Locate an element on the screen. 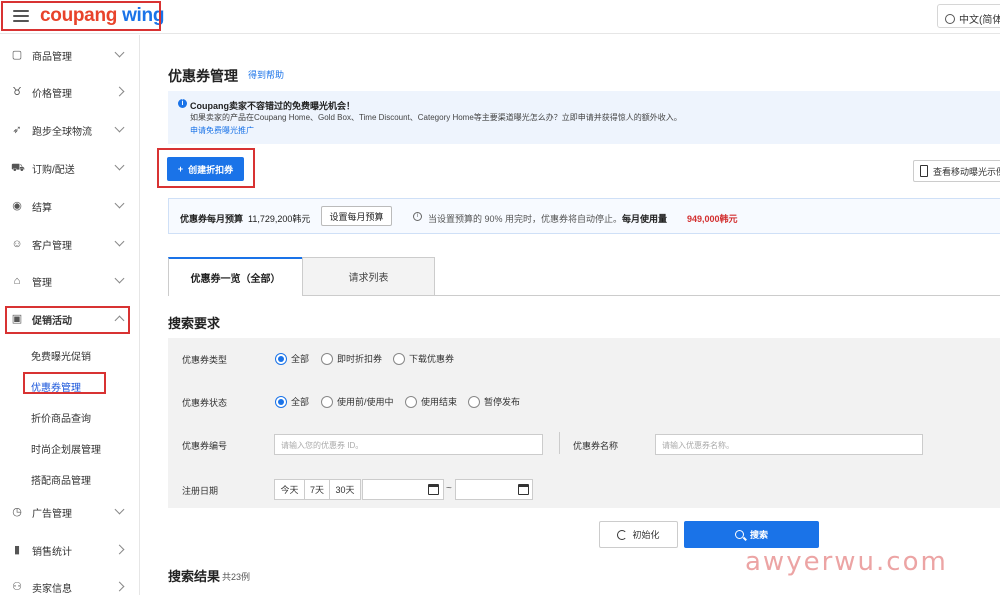 Image resolution: width=1000 pixels, height=599 pixels. radio-status-active: 使用前/使用中 is located at coordinates (357, 401).